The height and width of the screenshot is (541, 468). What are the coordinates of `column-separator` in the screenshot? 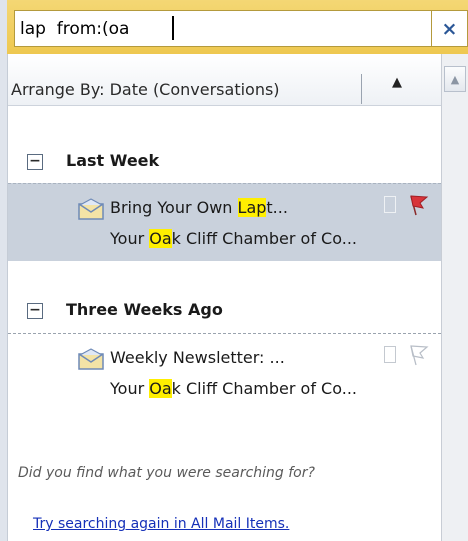 It's located at (361, 89).